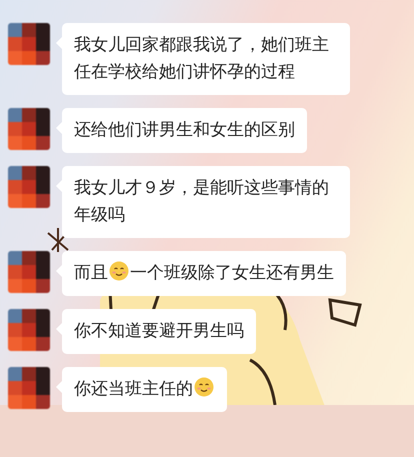  What do you see at coordinates (204, 273) in the screenshot?
I see `message-bubble: 而且 一个班级除了女生还有男生` at bounding box center [204, 273].